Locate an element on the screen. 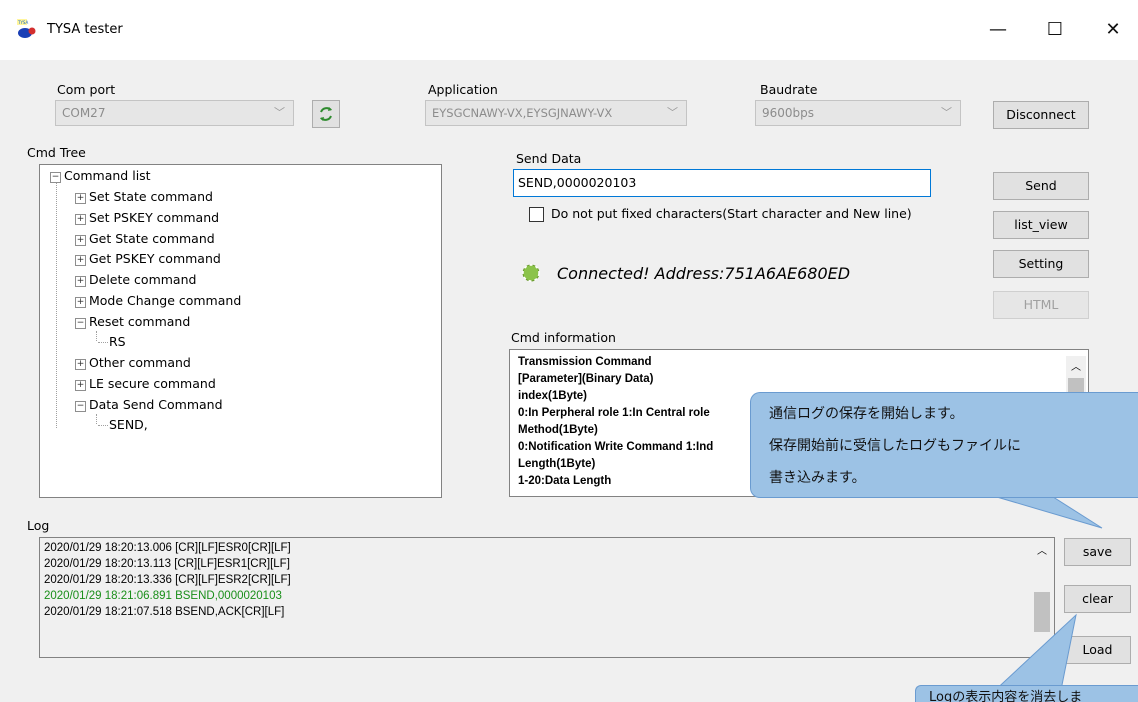 This screenshot has width=1138, height=702. save-callout-line: 書き込みます。 is located at coordinates (817, 478).